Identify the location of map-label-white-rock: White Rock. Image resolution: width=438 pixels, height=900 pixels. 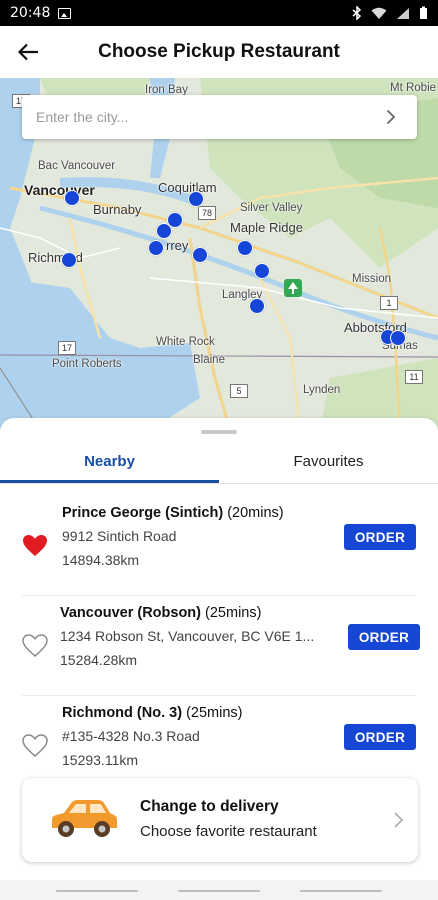
(185, 342).